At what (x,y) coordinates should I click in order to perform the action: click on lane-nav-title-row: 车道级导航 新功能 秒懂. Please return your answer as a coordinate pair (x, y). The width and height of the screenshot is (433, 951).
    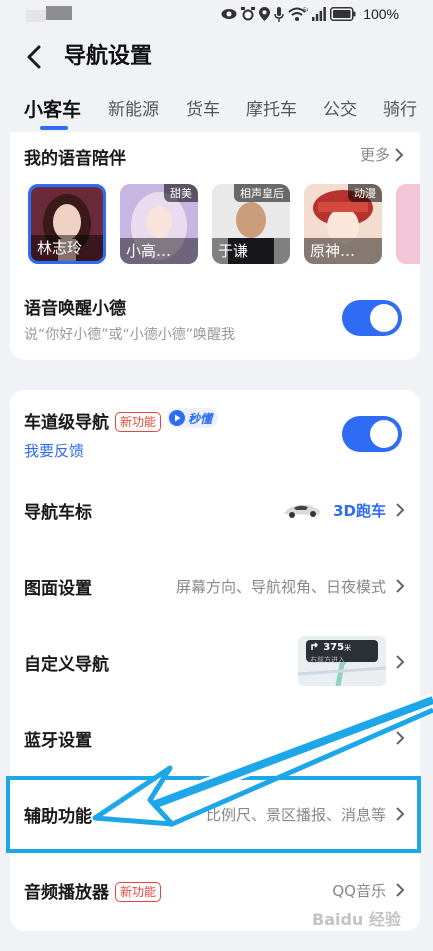
    Looking at the image, I should click on (121, 420).